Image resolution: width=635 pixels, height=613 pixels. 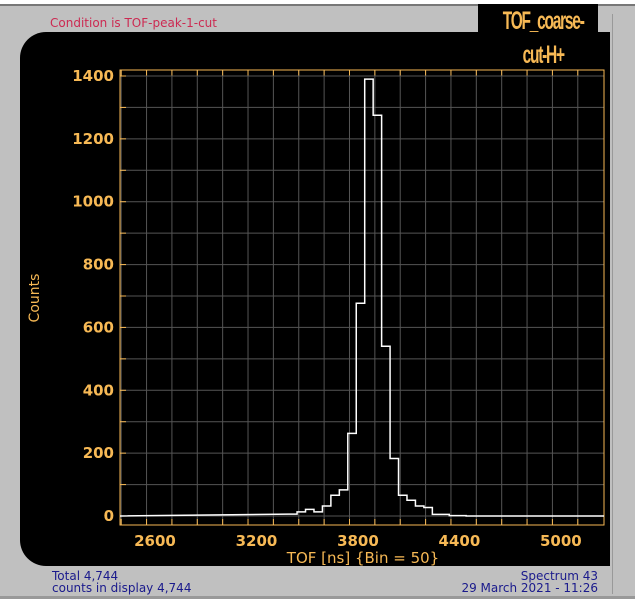 I want to click on x-tick-label: 4400, so click(x=460, y=541).